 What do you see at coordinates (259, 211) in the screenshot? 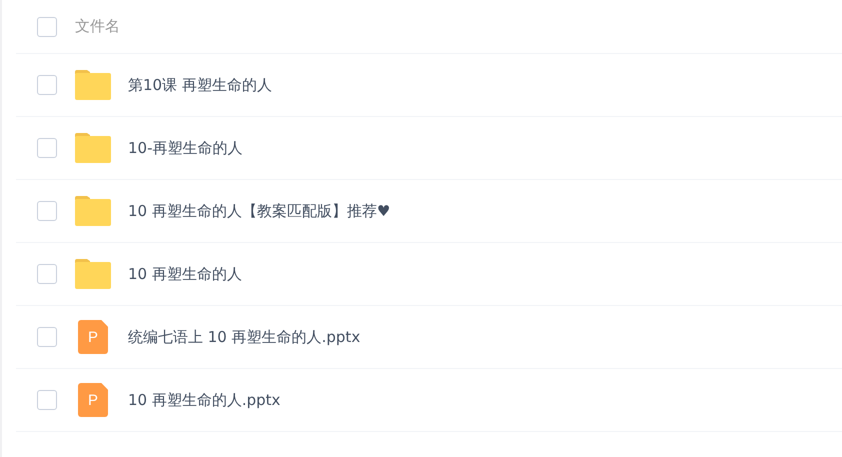
I see `file-name: 10 再塑生命的人【教案匹配版】推荐♥` at bounding box center [259, 211].